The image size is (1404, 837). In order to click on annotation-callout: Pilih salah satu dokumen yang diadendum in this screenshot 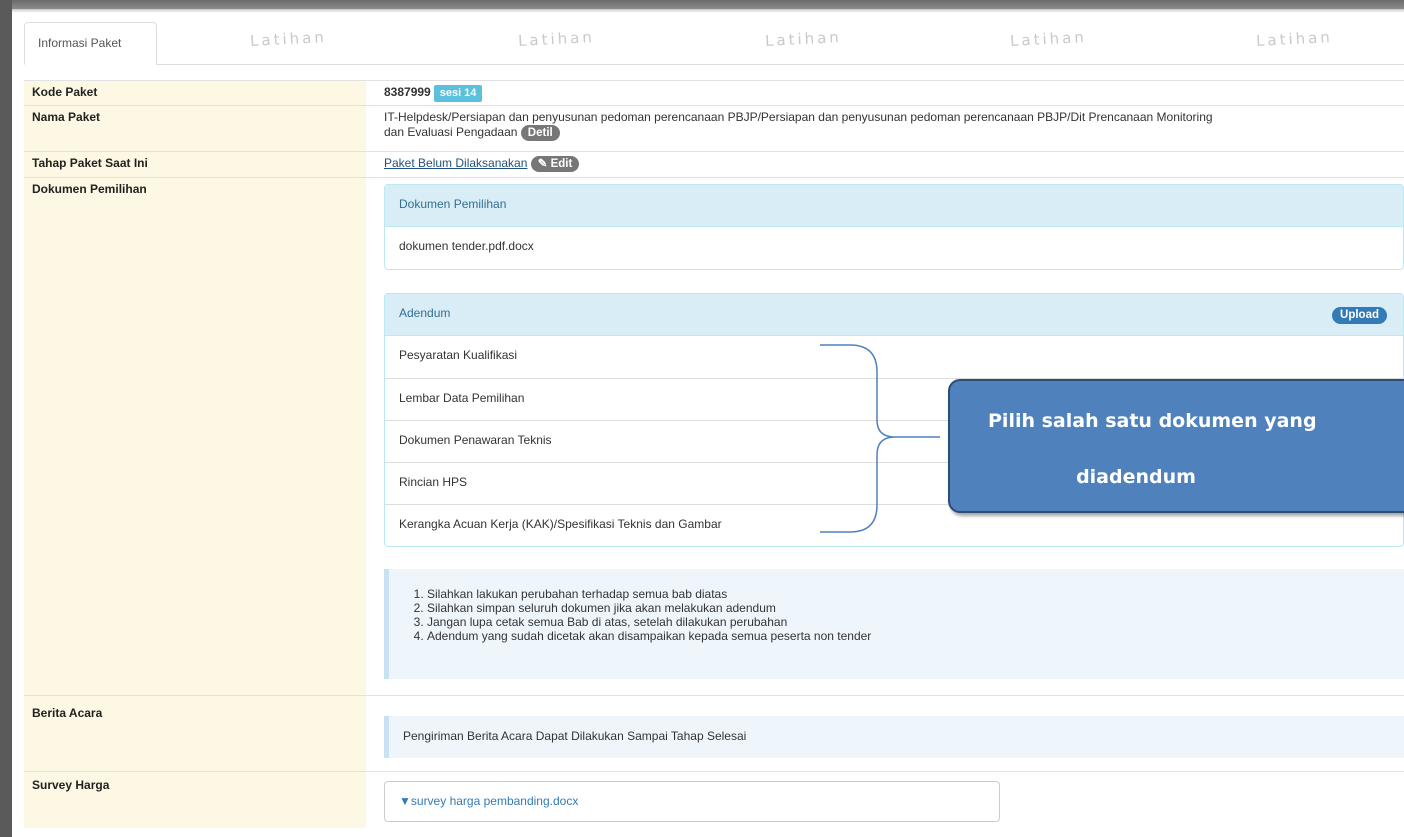, I will do `click(1176, 446)`.